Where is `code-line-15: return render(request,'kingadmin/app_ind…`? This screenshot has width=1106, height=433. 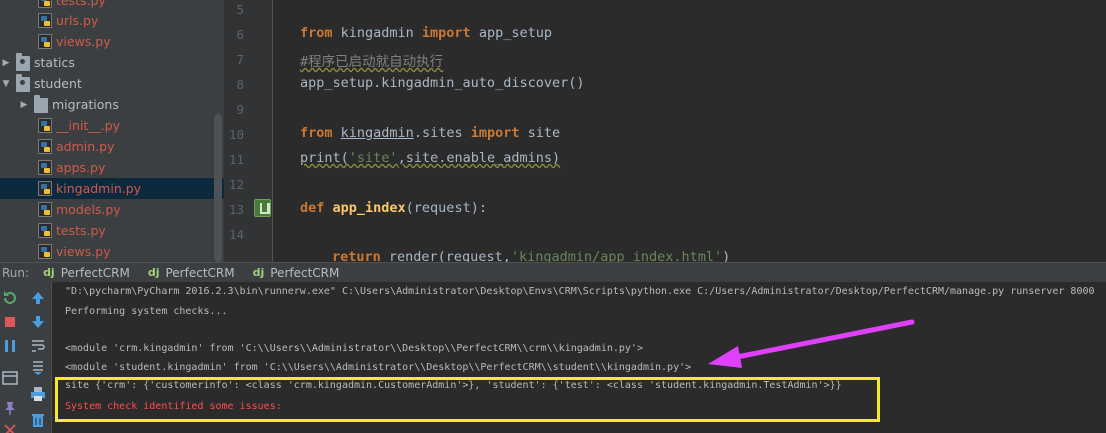
code-line-15: return render(request,'kingadmin/app_ind… is located at coordinates (531, 255).